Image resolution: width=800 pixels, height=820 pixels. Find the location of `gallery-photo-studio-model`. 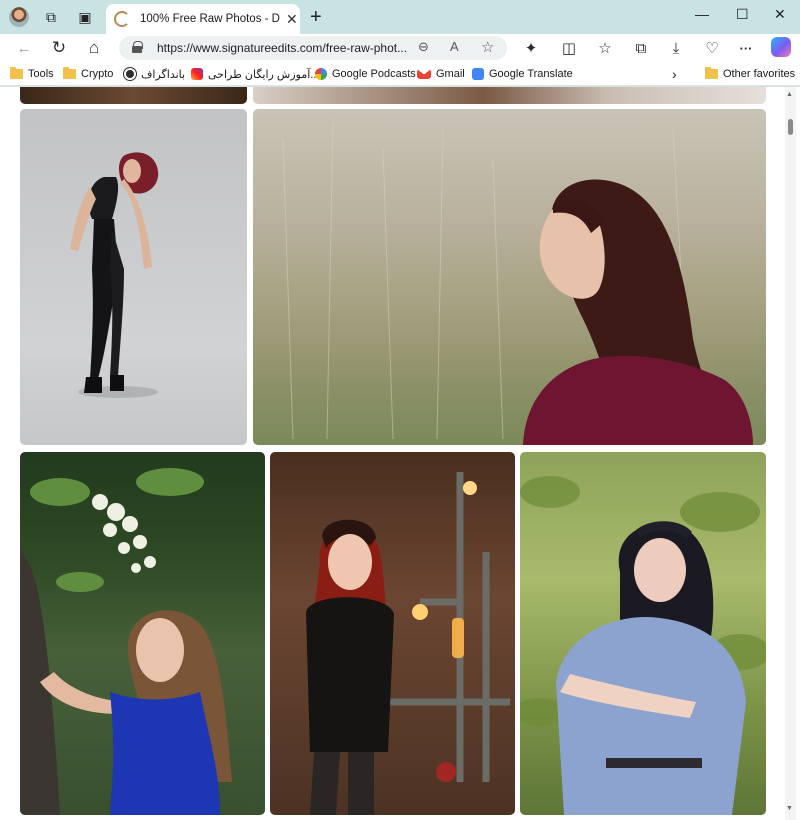

gallery-photo-studio-model is located at coordinates (133, 277).